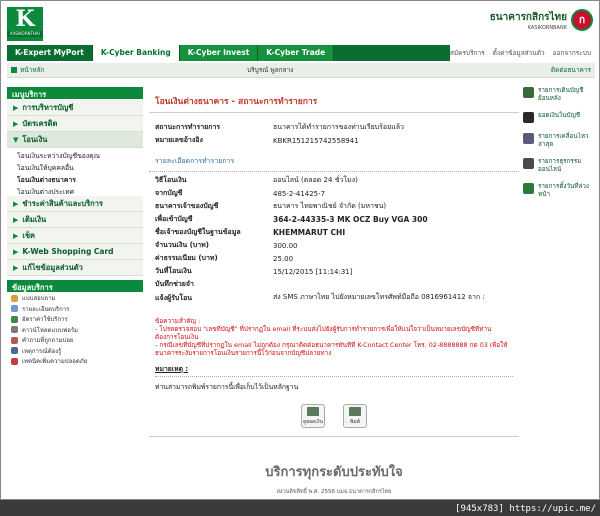 This screenshot has height=516, width=600. Describe the element at coordinates (75, 190) in the screenshot. I see `sidebar-subitem-3: โอนเงินต่างประเทศ` at that location.